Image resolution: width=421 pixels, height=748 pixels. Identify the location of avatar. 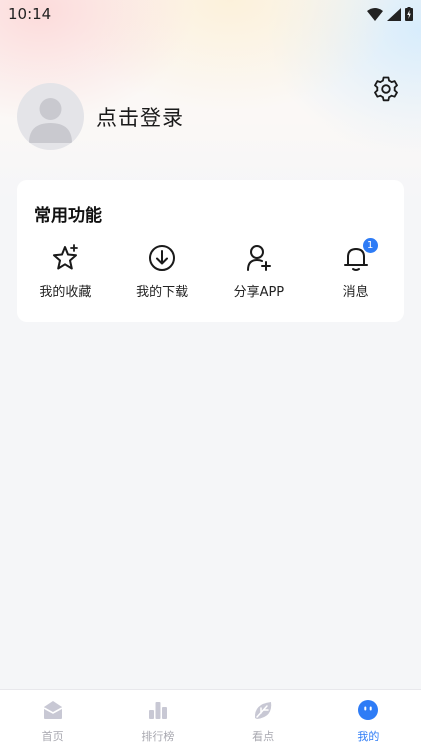
(50, 116).